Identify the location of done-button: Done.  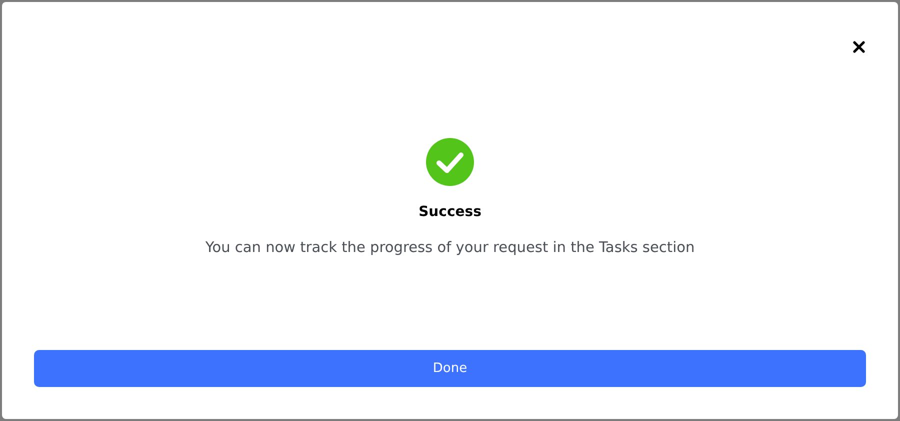
(450, 368).